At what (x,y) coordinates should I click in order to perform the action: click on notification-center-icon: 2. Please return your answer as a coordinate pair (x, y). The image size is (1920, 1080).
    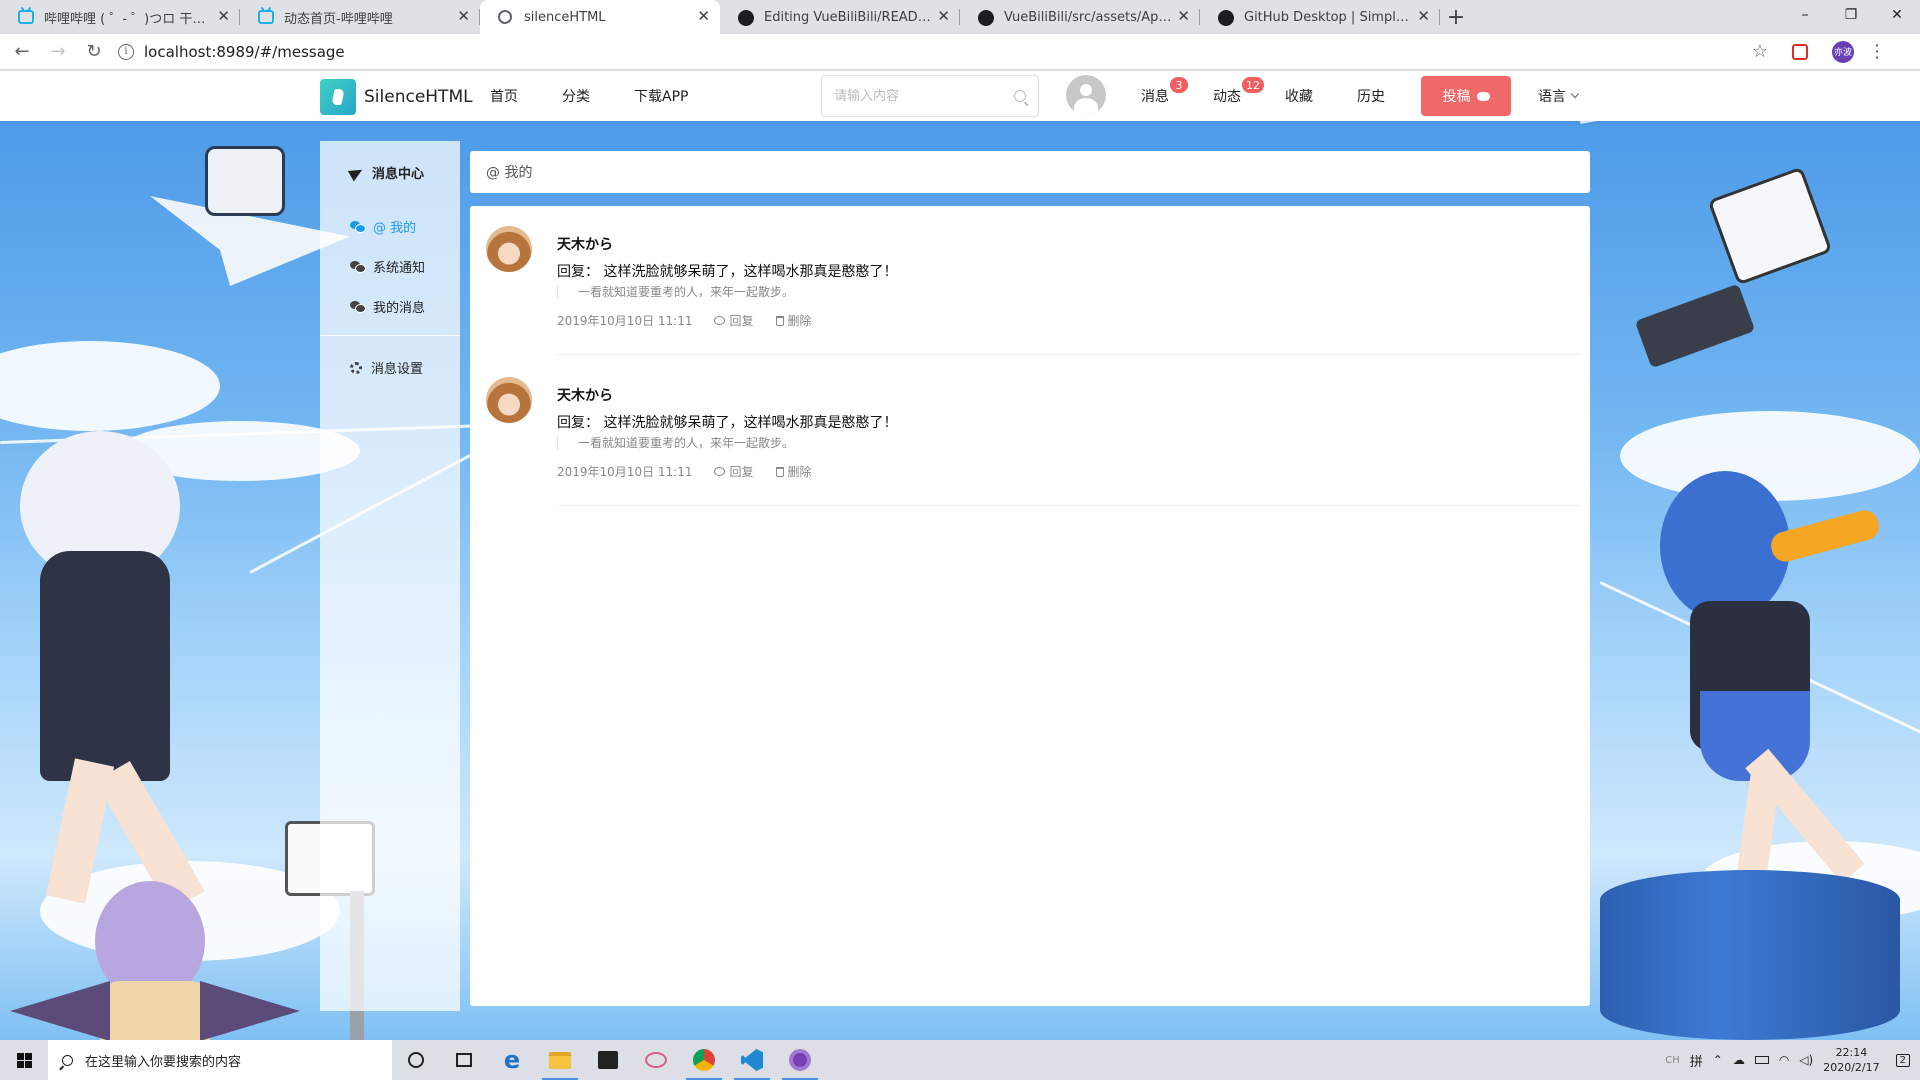
    Looking at the image, I should click on (1902, 1060).